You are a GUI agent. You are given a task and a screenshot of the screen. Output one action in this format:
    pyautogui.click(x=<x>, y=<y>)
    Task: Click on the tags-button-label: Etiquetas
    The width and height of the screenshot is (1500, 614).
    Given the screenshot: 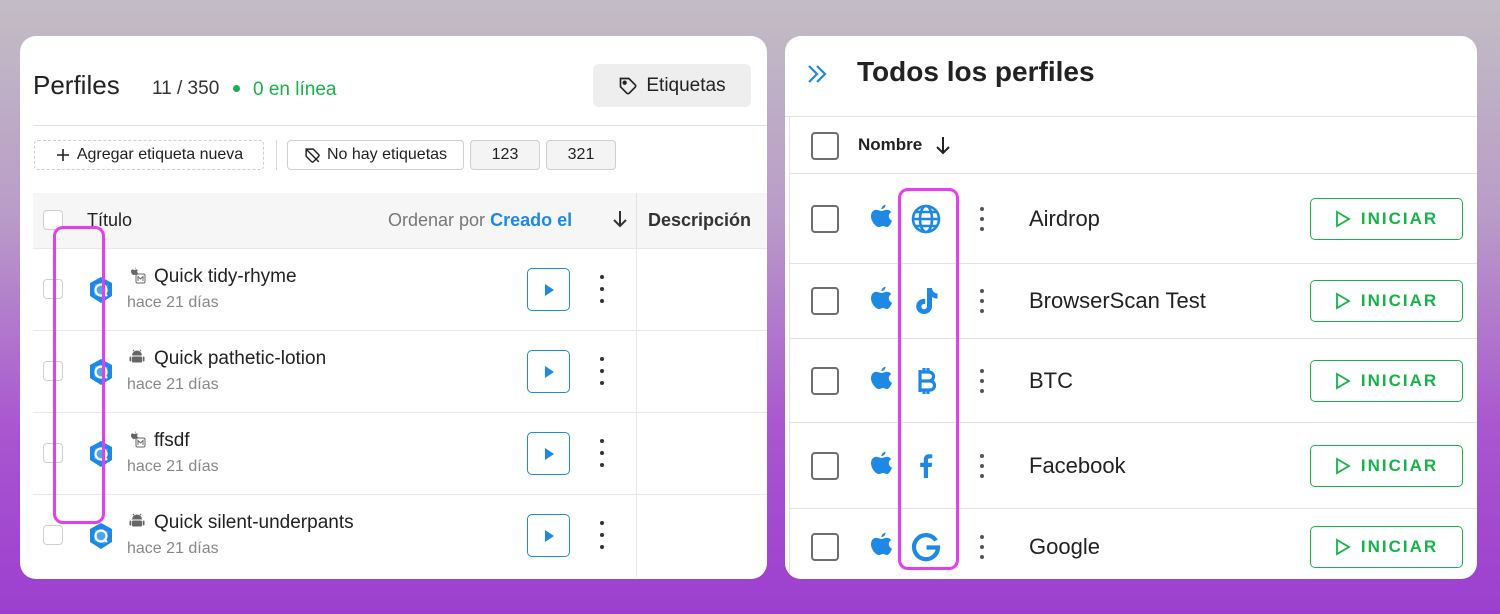 What is the action you would take?
    pyautogui.click(x=686, y=85)
    